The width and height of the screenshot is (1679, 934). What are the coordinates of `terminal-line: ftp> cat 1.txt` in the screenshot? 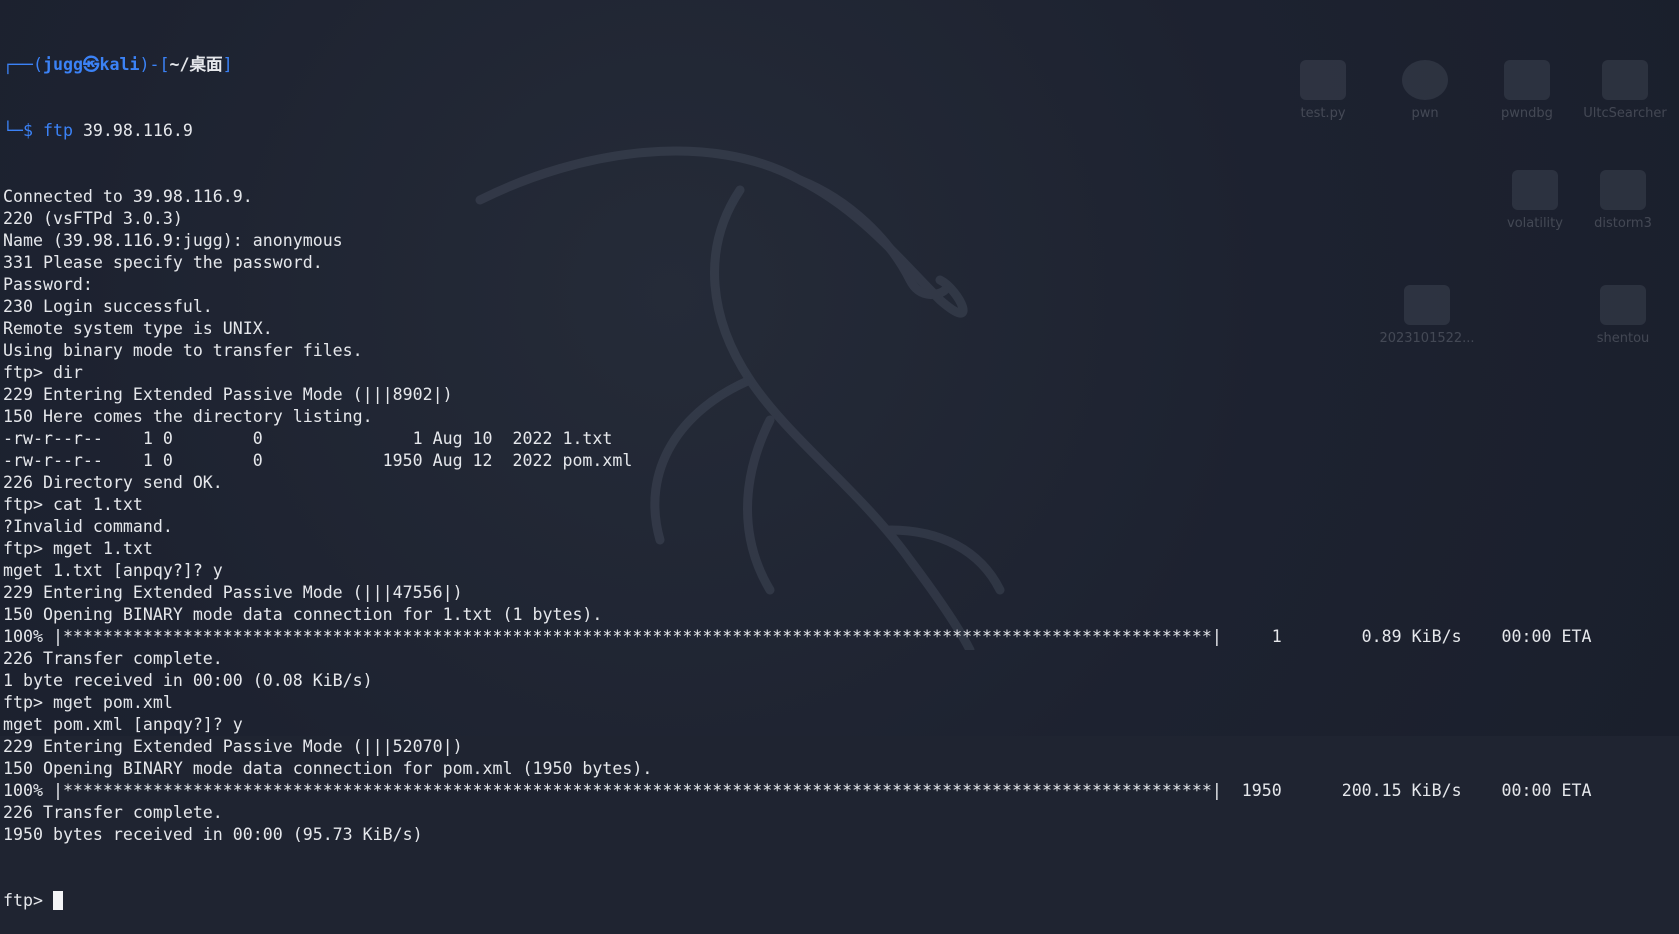 It's located at (73, 504).